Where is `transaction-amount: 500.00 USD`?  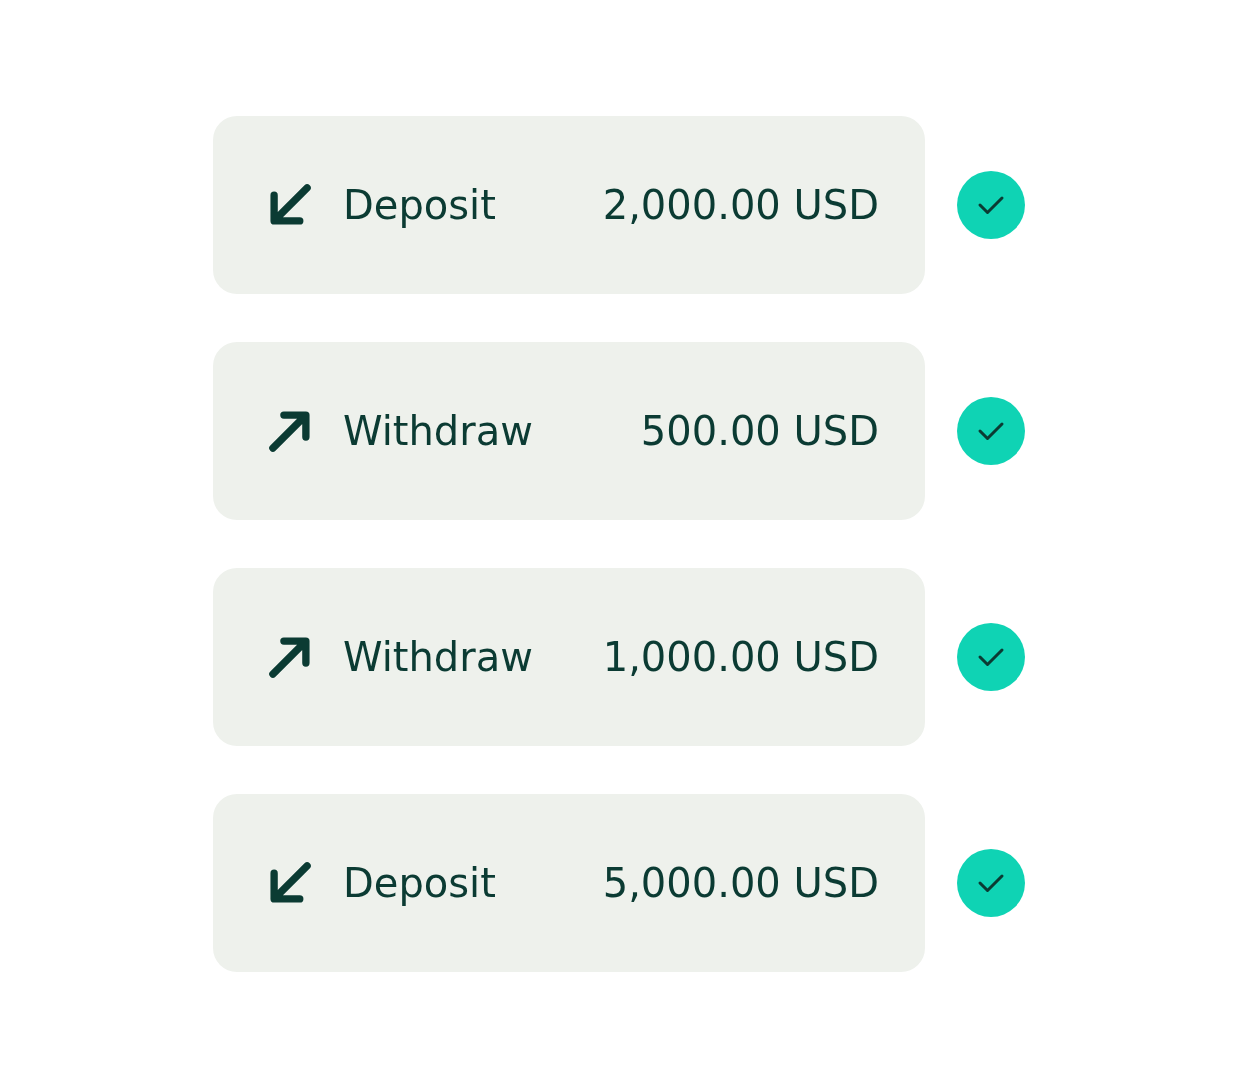
transaction-amount: 500.00 USD is located at coordinates (759, 431).